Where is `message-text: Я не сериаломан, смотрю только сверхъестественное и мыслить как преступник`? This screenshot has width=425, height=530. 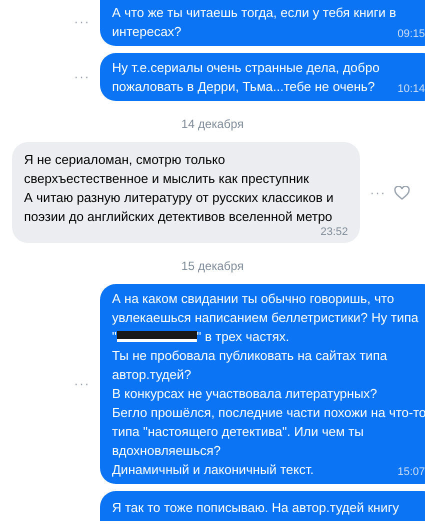 message-text: Я не сериаломан, смотрю только сверхъестественное и мыслить как преступник is located at coordinates (166, 169).